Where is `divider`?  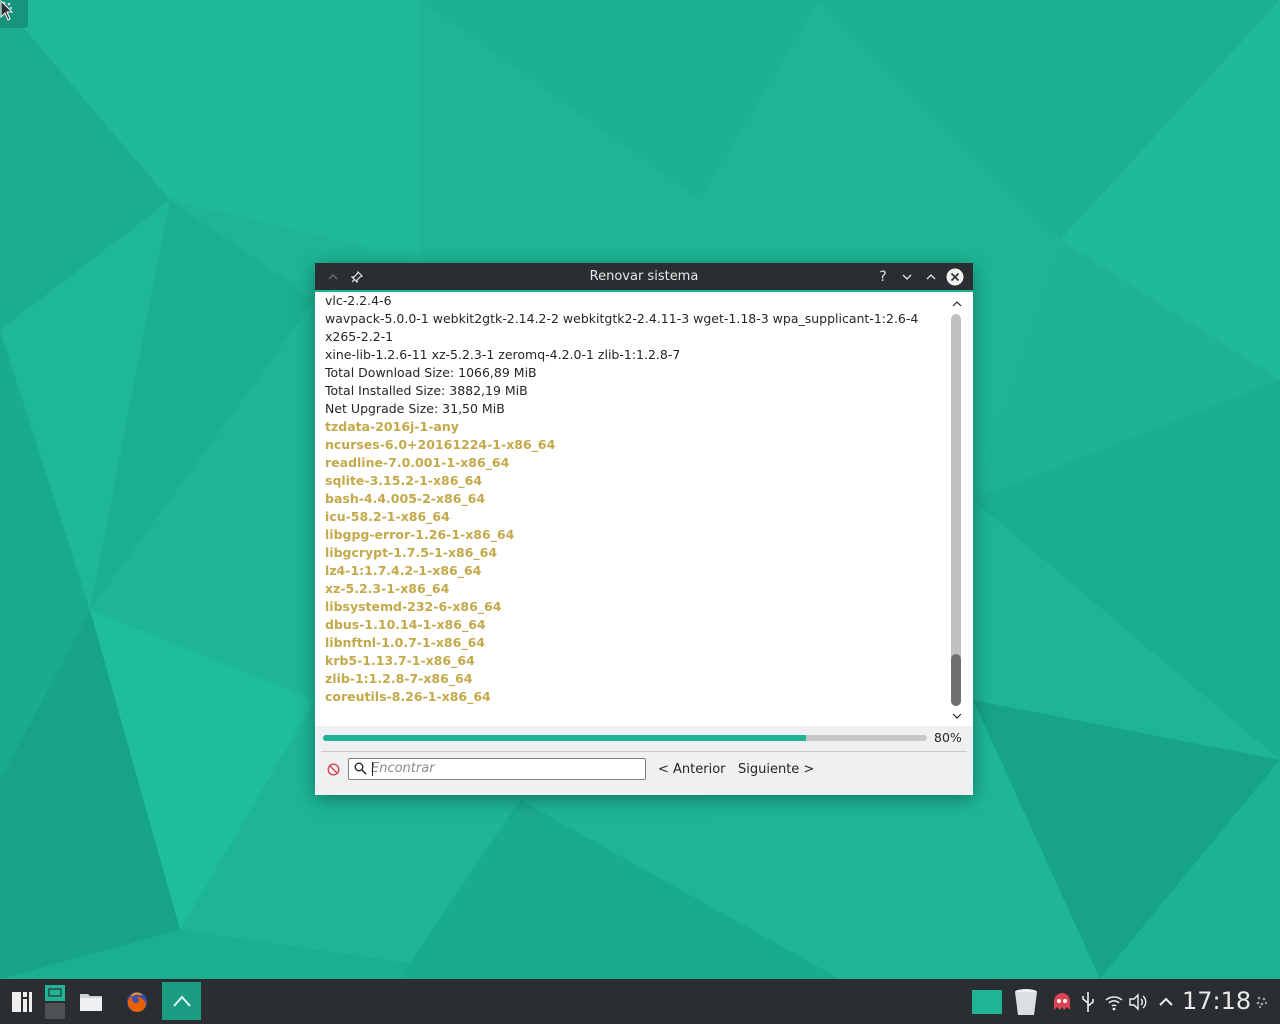 divider is located at coordinates (644, 751).